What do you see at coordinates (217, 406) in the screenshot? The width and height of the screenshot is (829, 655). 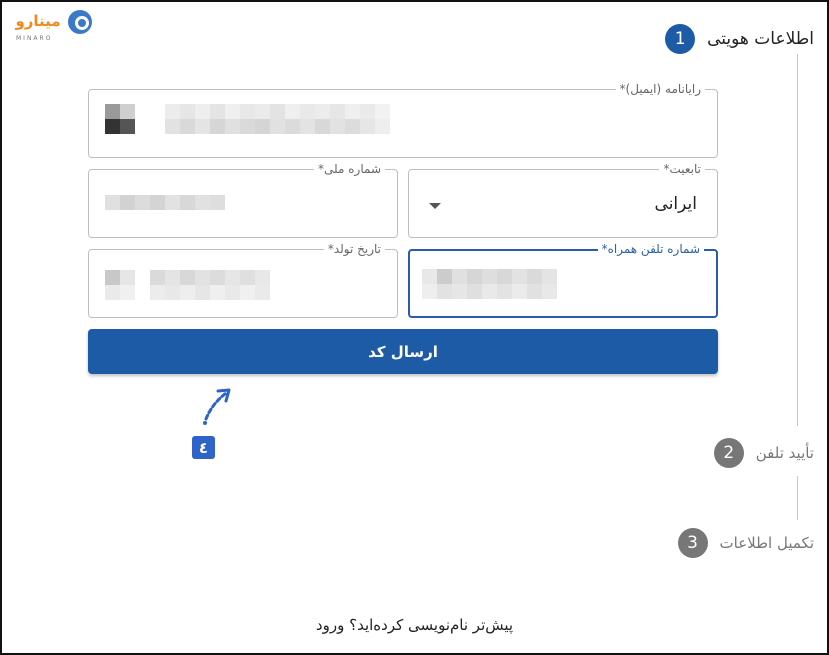 I see `annotation-arrow-icon` at bounding box center [217, 406].